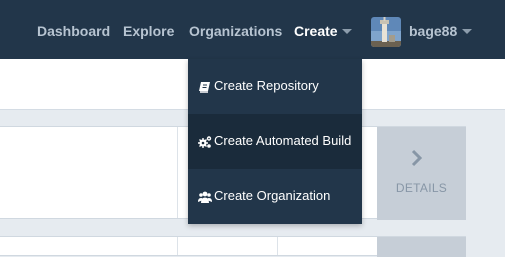 This screenshot has width=505, height=257. Describe the element at coordinates (433, 31) in the screenshot. I see `nav-username: bage88` at that location.